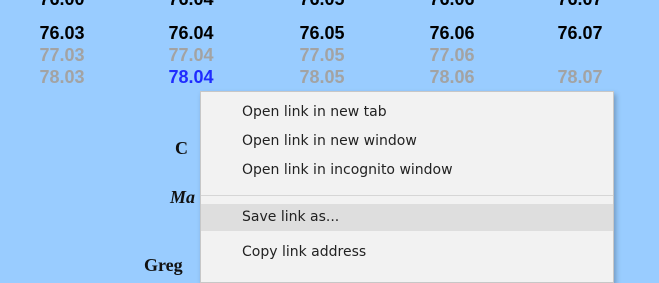  Describe the element at coordinates (322, 55) in the screenshot. I see `table-cell: 77.05` at that location.